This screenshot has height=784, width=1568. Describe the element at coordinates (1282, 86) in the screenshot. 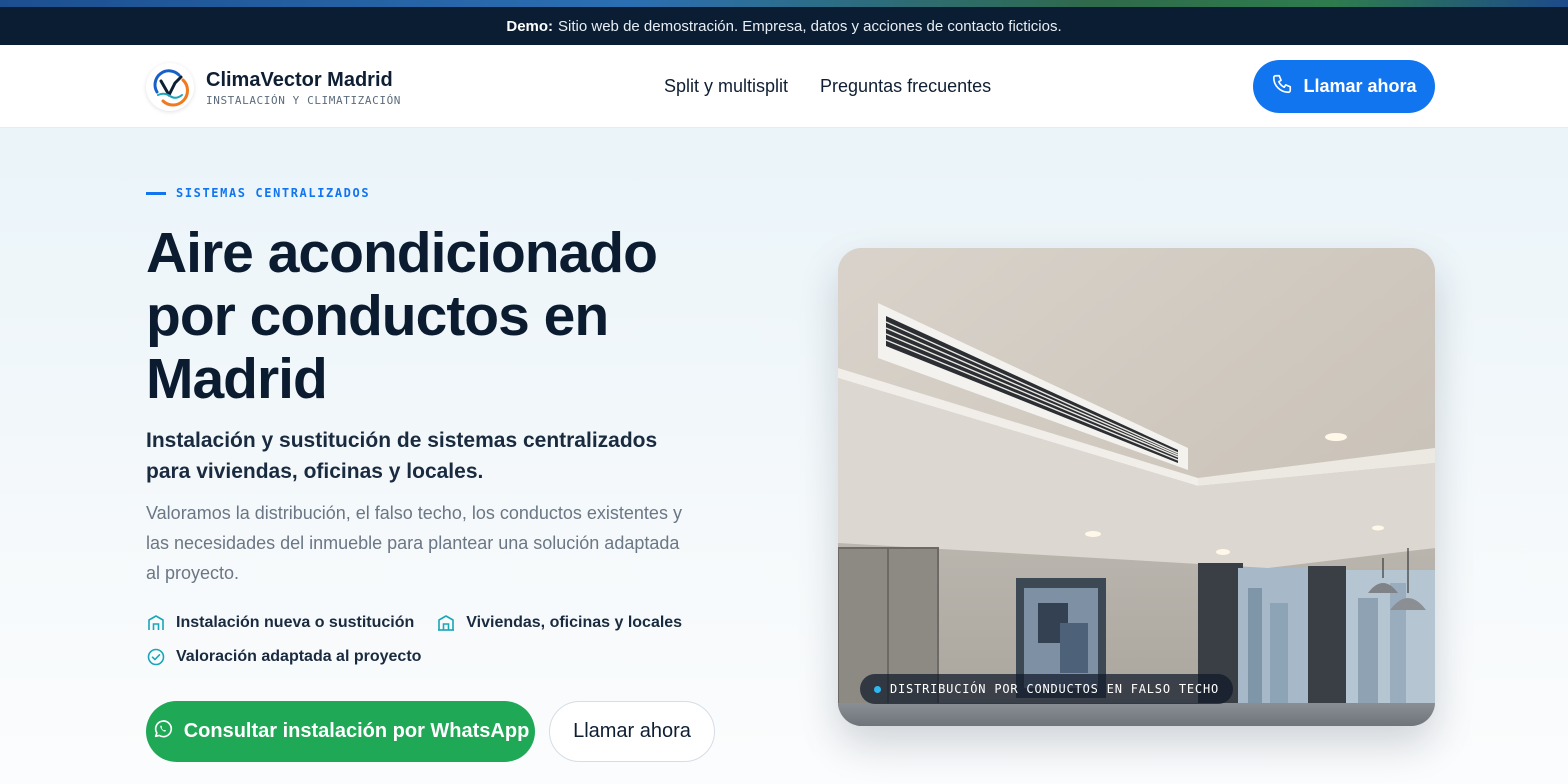

I see `phone-icon` at that location.